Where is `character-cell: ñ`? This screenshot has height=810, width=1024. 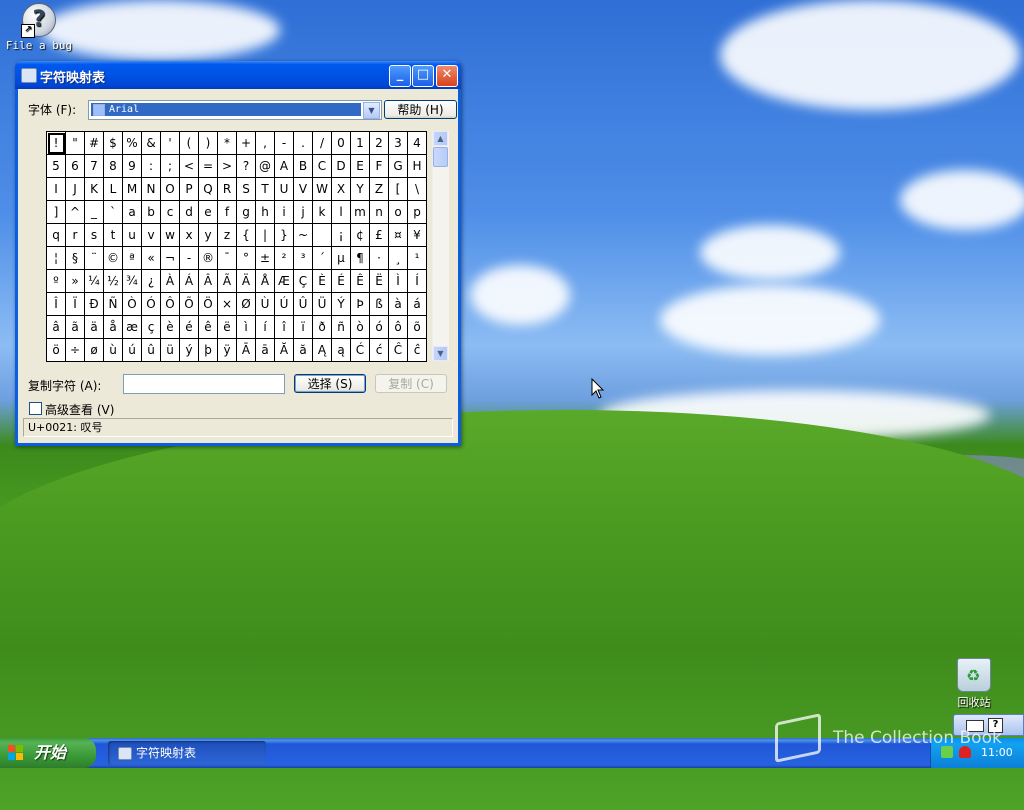
character-cell: ñ is located at coordinates (341, 327).